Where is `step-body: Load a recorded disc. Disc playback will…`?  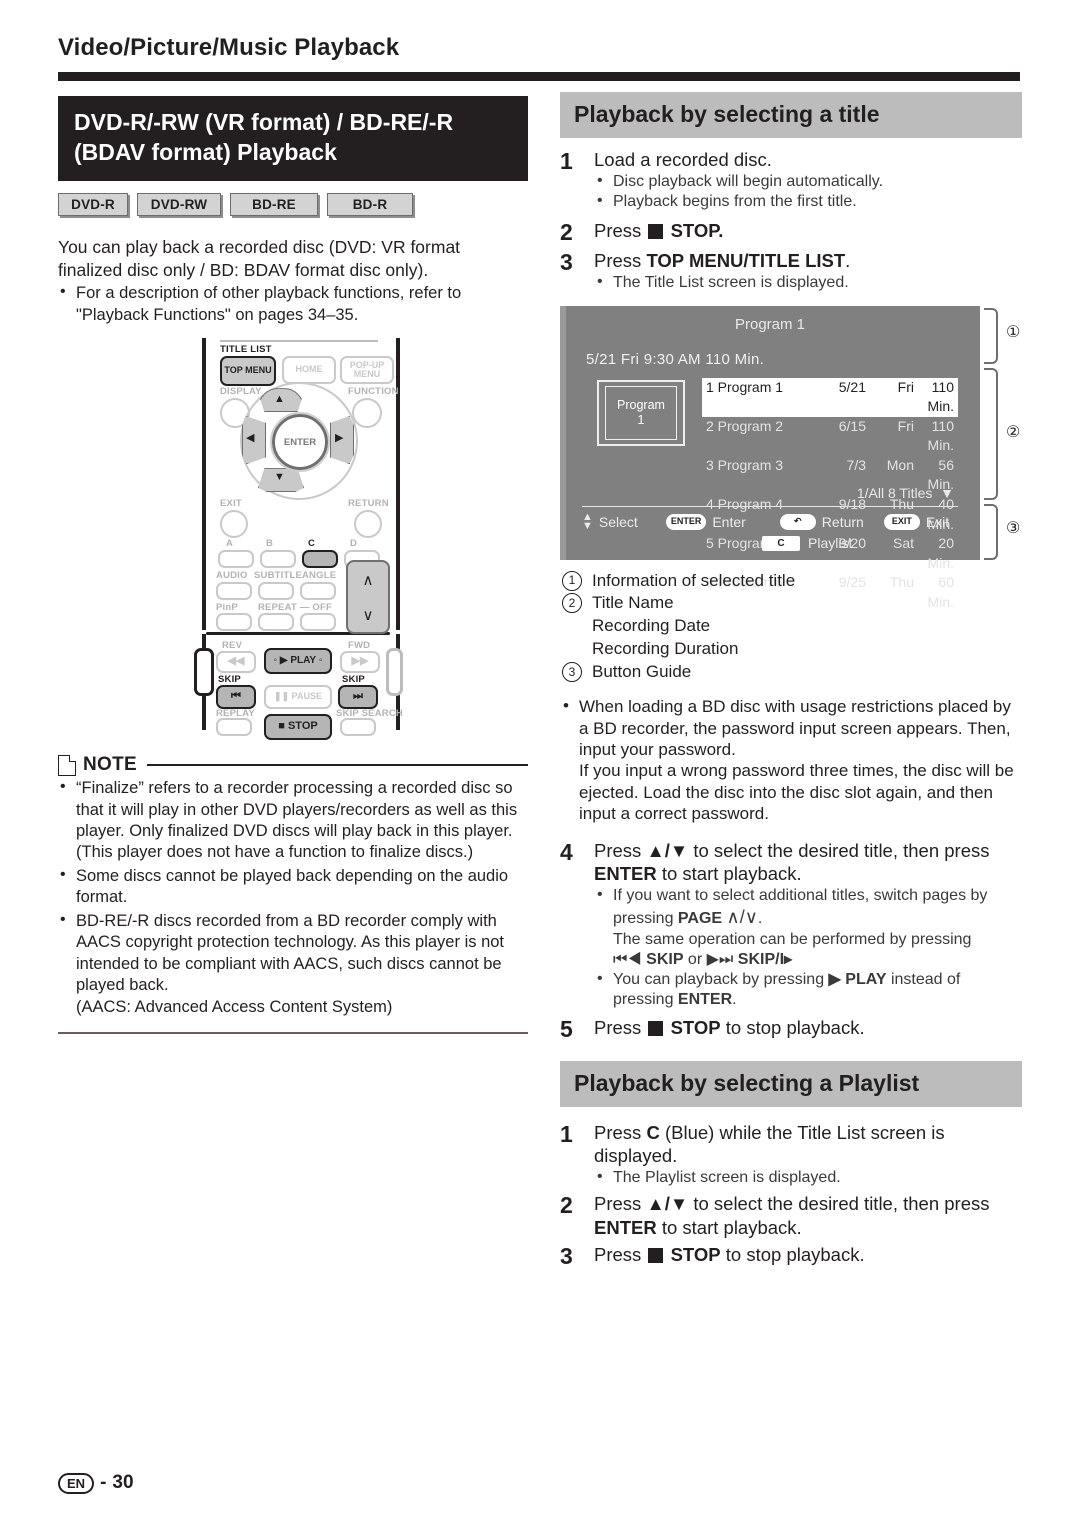 step-body: Load a recorded disc. Disc playback will… is located at coordinates (808, 180).